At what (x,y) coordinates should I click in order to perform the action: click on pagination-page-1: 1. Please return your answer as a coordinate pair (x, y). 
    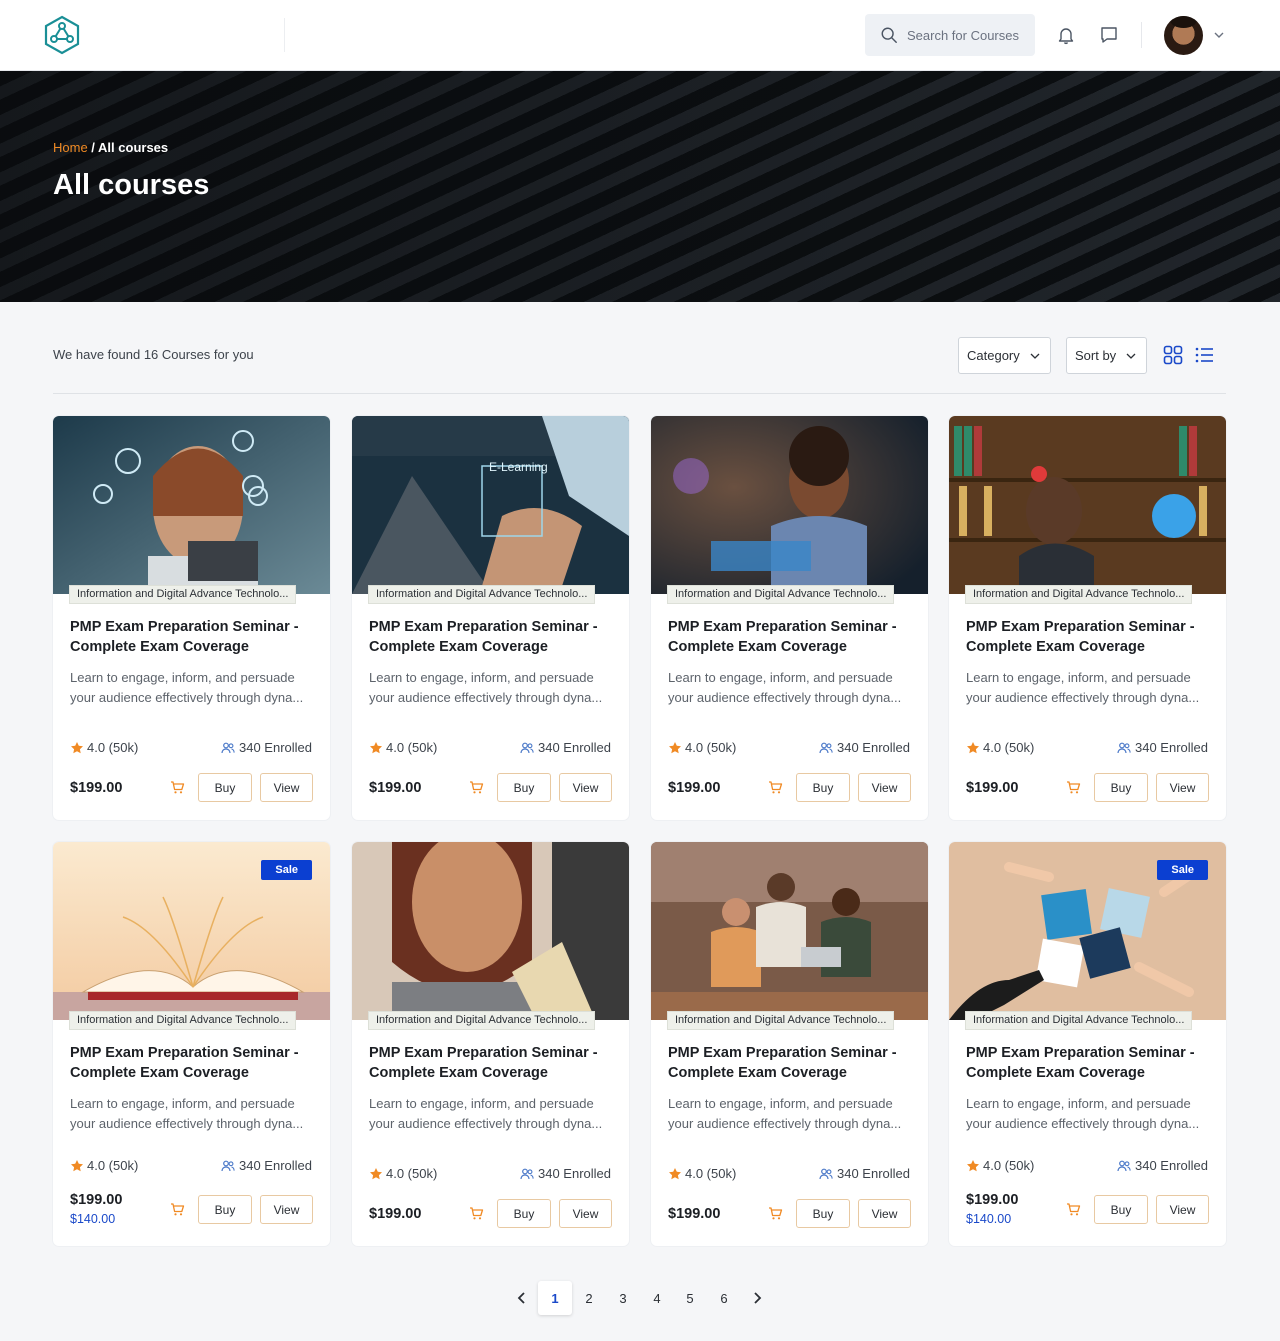
    Looking at the image, I should click on (555, 1298).